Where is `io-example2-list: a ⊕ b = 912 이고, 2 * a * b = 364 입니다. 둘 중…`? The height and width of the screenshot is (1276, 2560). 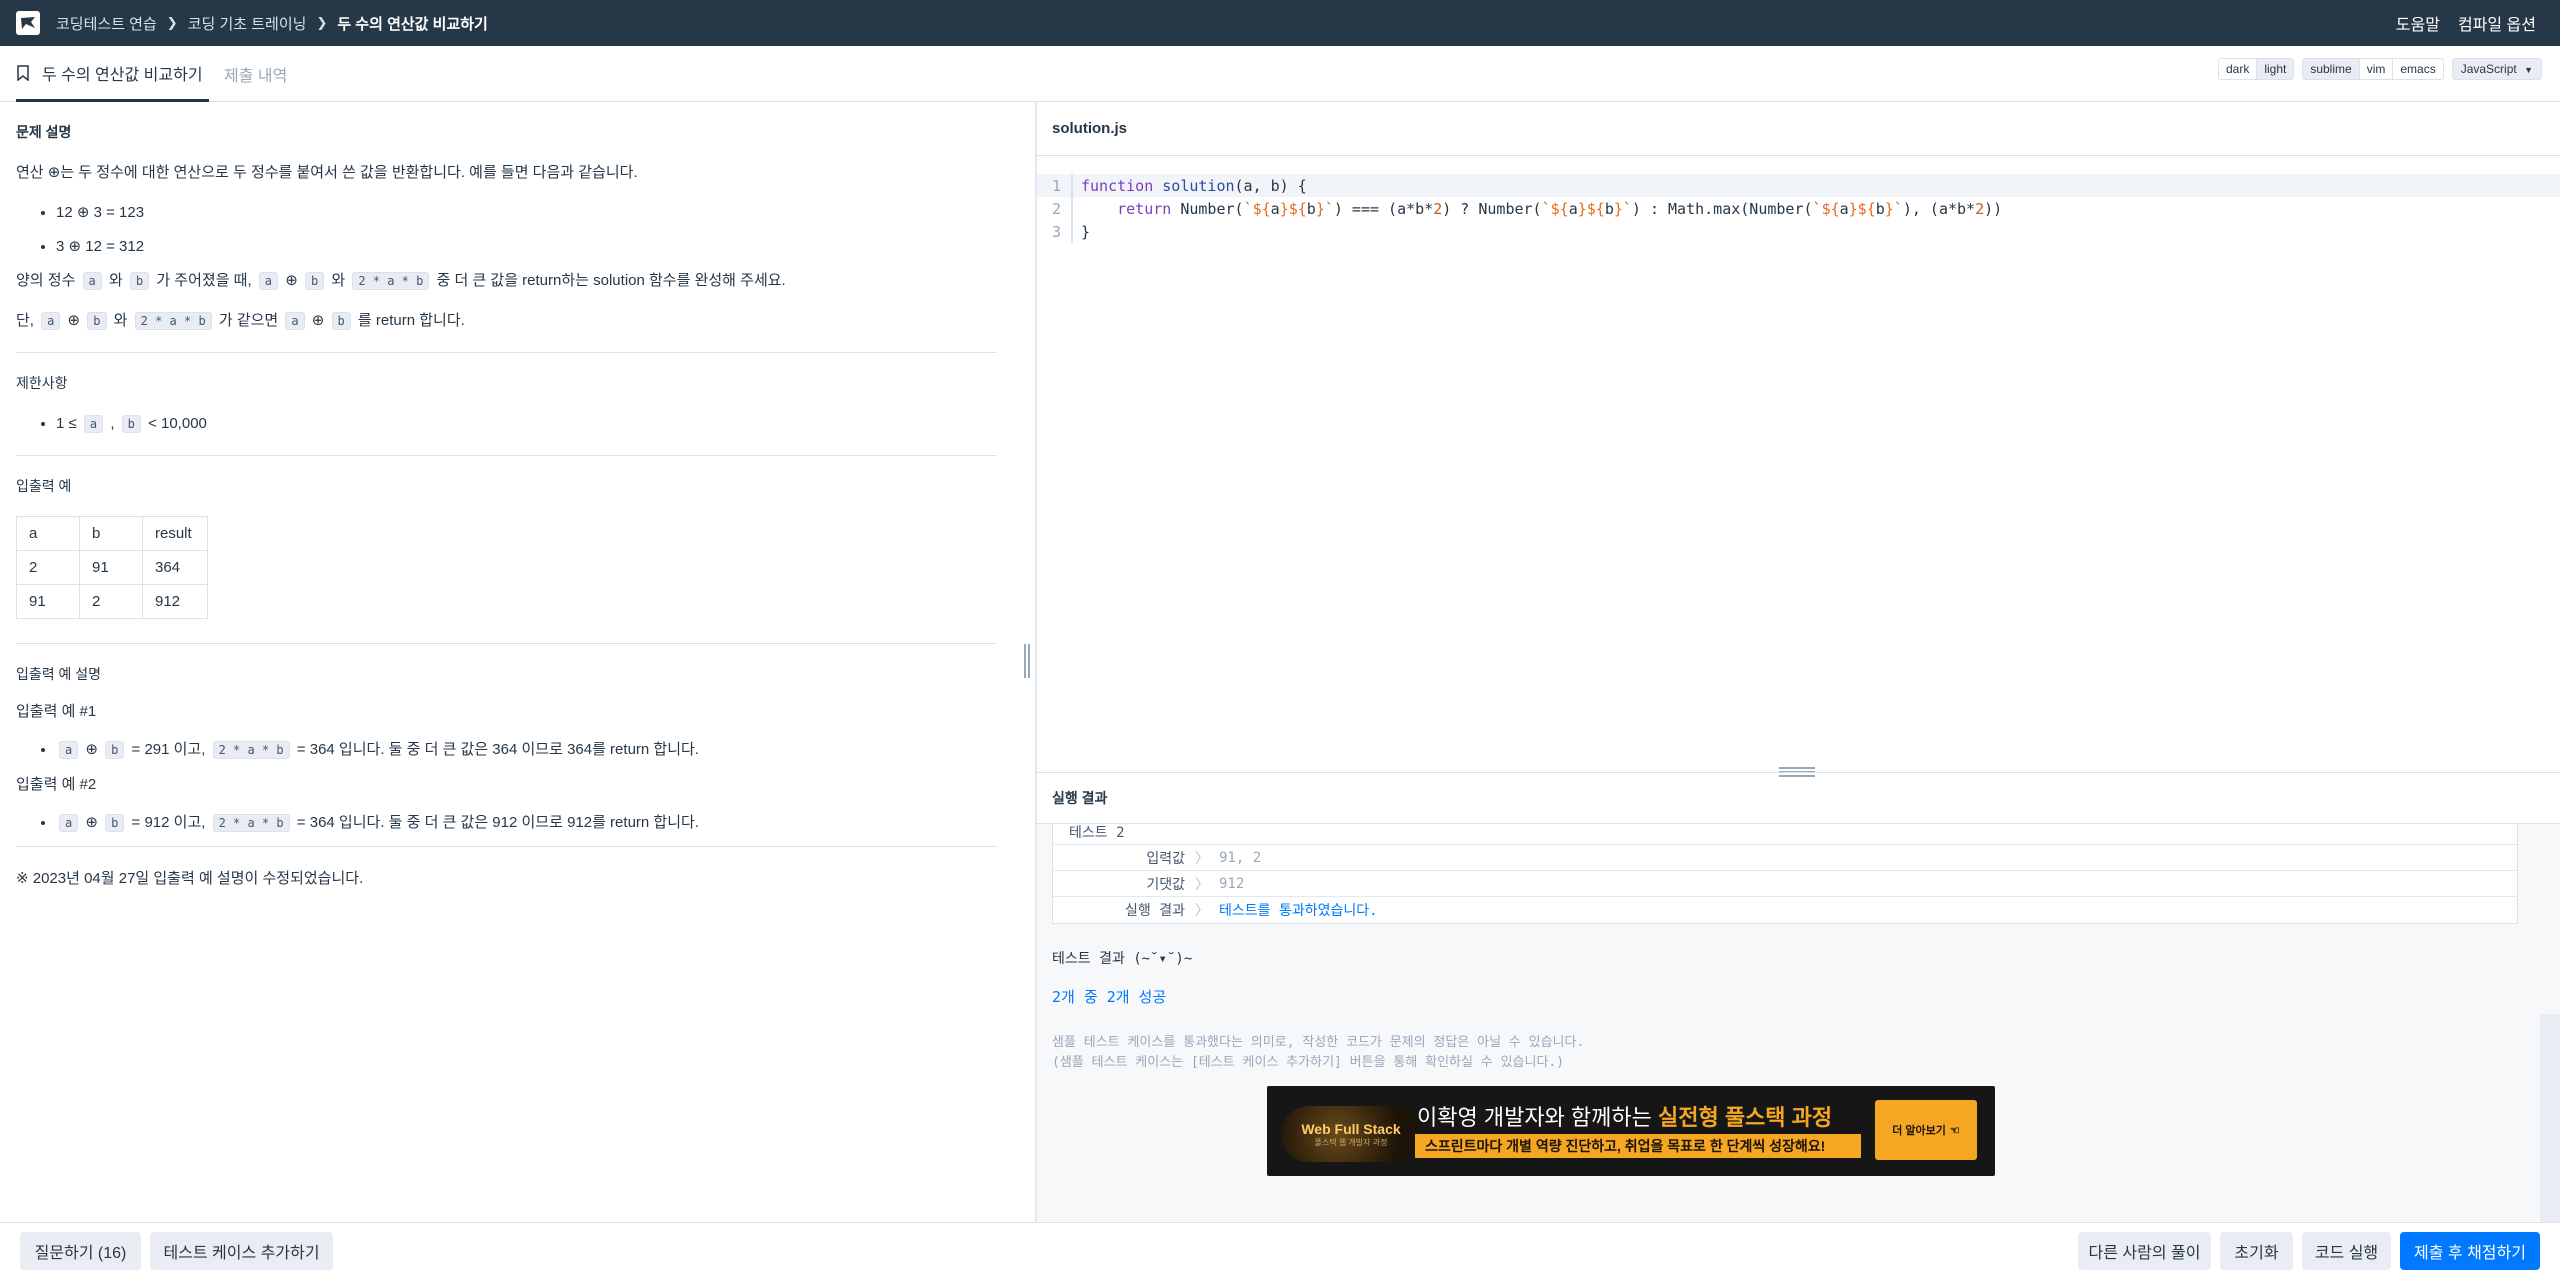 io-example2-list: a ⊕ b = 912 이고, 2 * a * b = 364 입니다. 둘 중… is located at coordinates (526, 823).